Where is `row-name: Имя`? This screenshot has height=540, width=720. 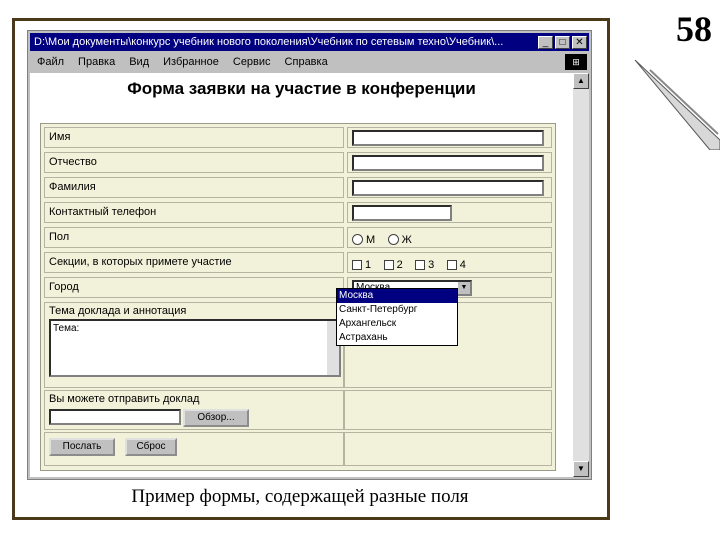
row-name: Имя is located at coordinates (298, 138).